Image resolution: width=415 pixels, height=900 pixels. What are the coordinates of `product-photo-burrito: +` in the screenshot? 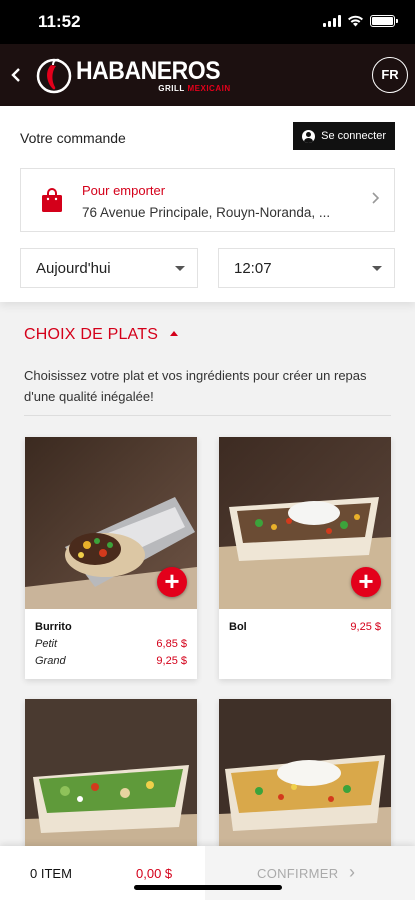 It's located at (111, 523).